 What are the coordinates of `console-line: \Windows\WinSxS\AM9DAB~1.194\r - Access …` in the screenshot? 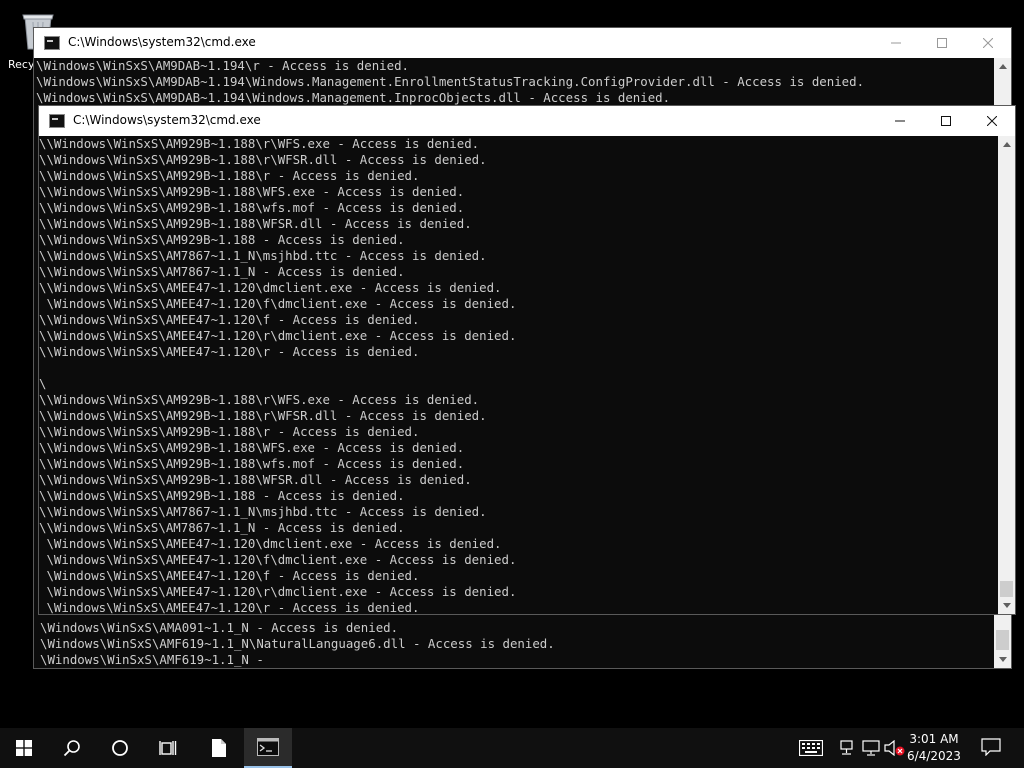 It's located at (222, 65).